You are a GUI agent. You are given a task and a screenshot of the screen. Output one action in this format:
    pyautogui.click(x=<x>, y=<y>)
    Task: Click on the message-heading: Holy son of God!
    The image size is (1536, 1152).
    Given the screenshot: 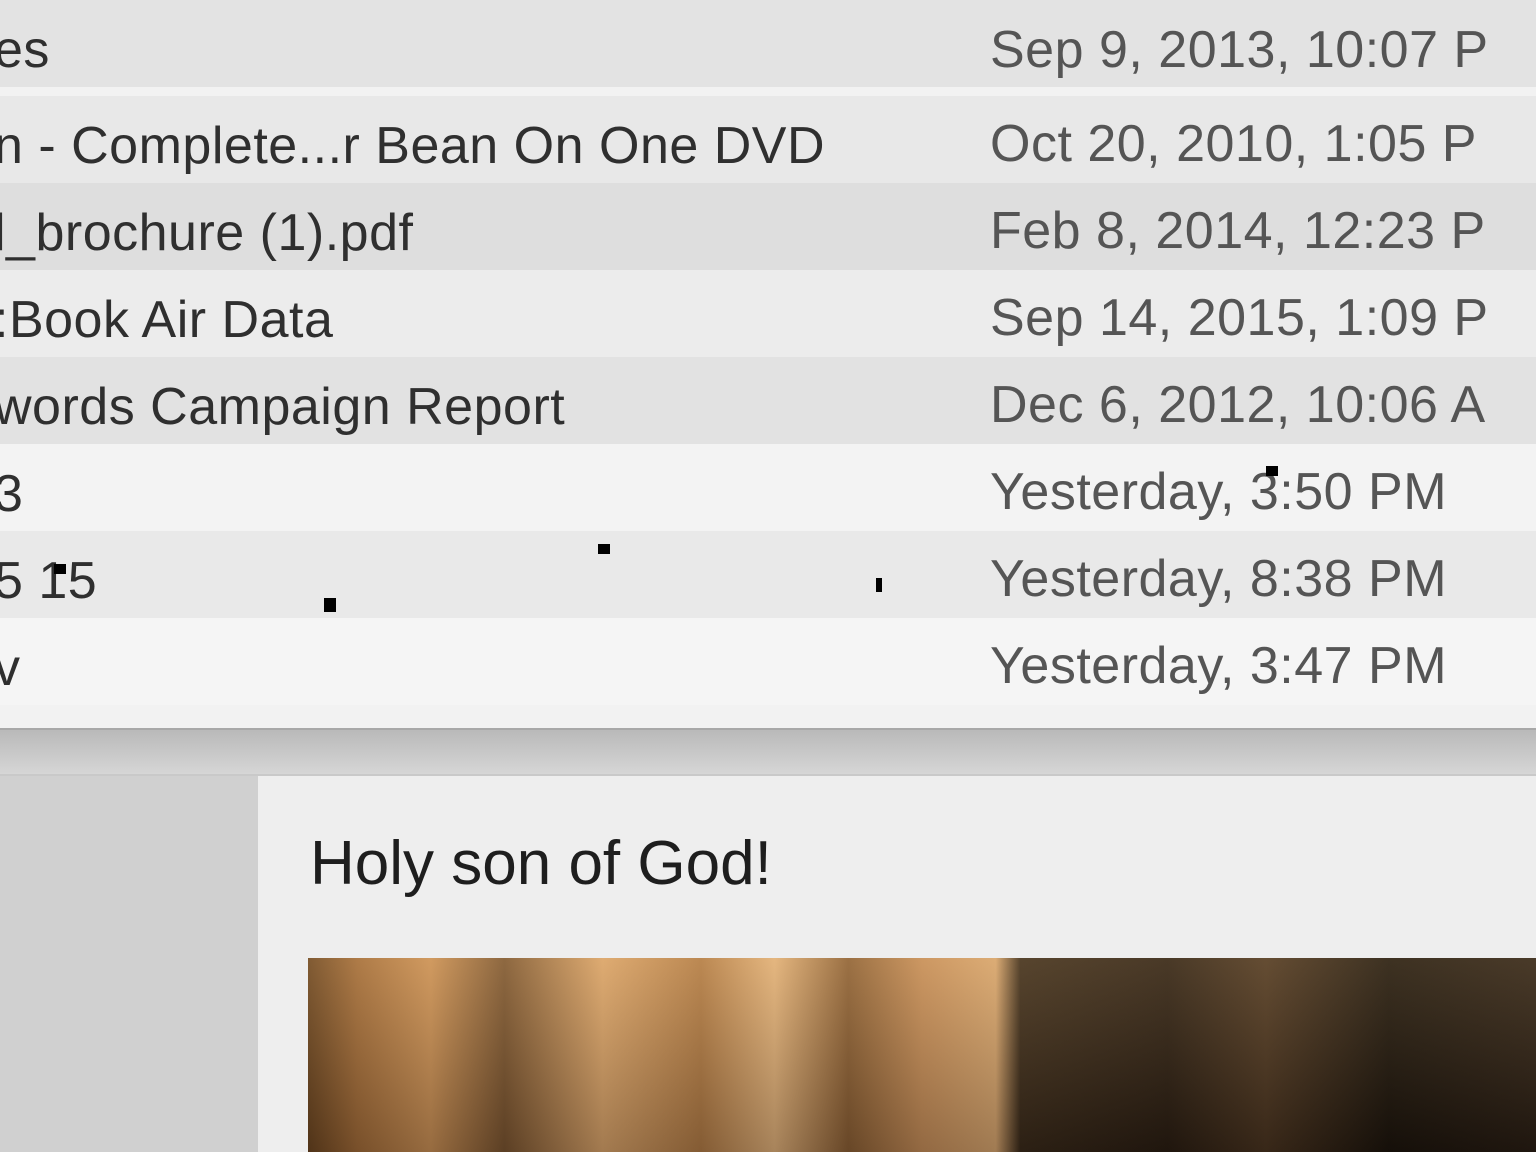 What is the action you would take?
    pyautogui.click(x=541, y=863)
    